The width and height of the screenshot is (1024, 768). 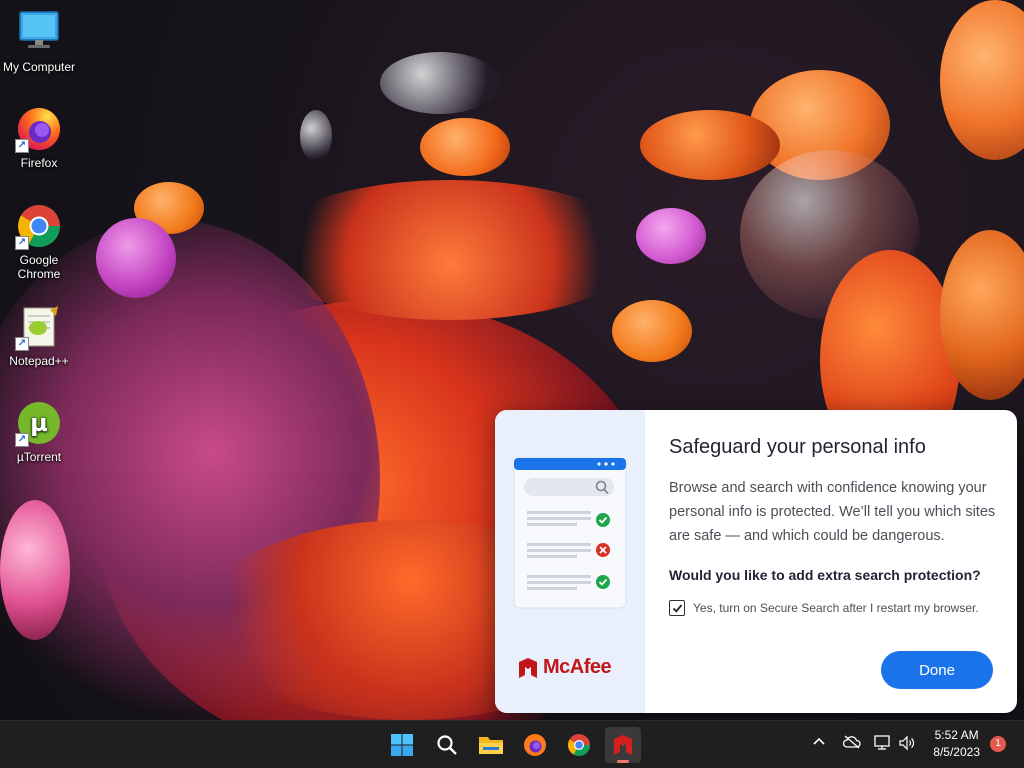 What do you see at coordinates (38, 327) in the screenshot?
I see `notepad-plus-plus-icon: ↗` at bounding box center [38, 327].